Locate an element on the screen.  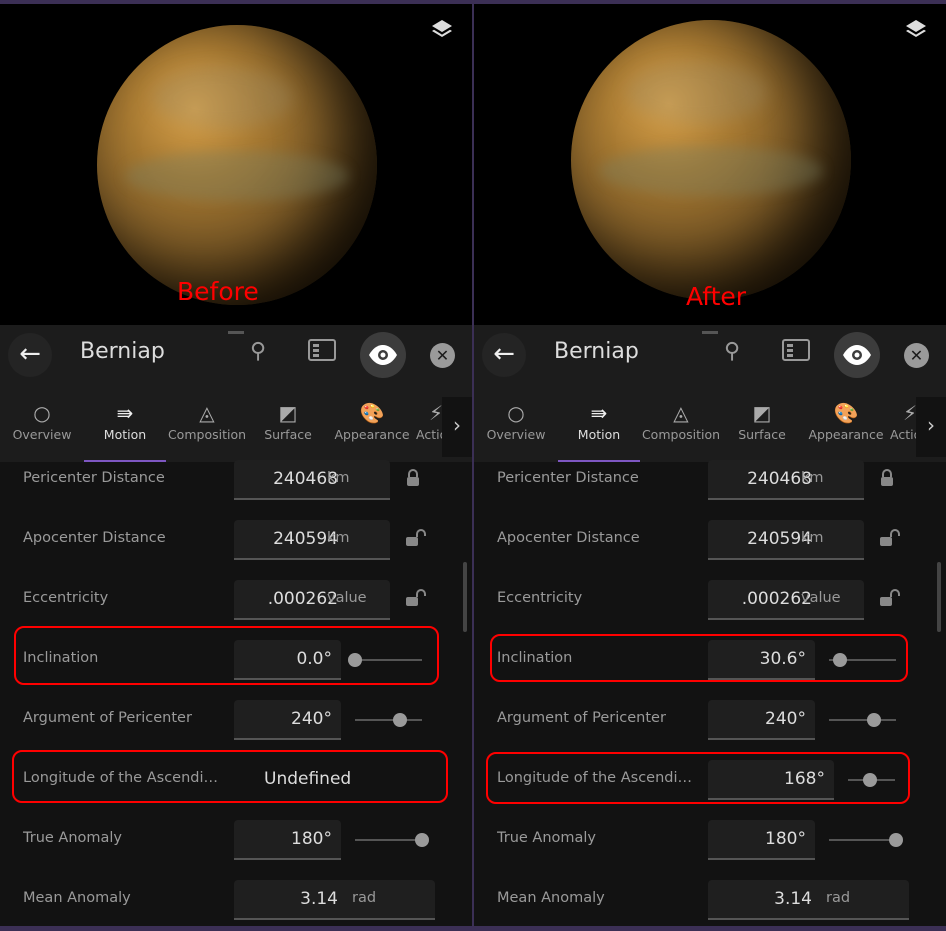
row-pericenter-distance: Pericenter Distance 240468 km is located at coordinates (236, 480).